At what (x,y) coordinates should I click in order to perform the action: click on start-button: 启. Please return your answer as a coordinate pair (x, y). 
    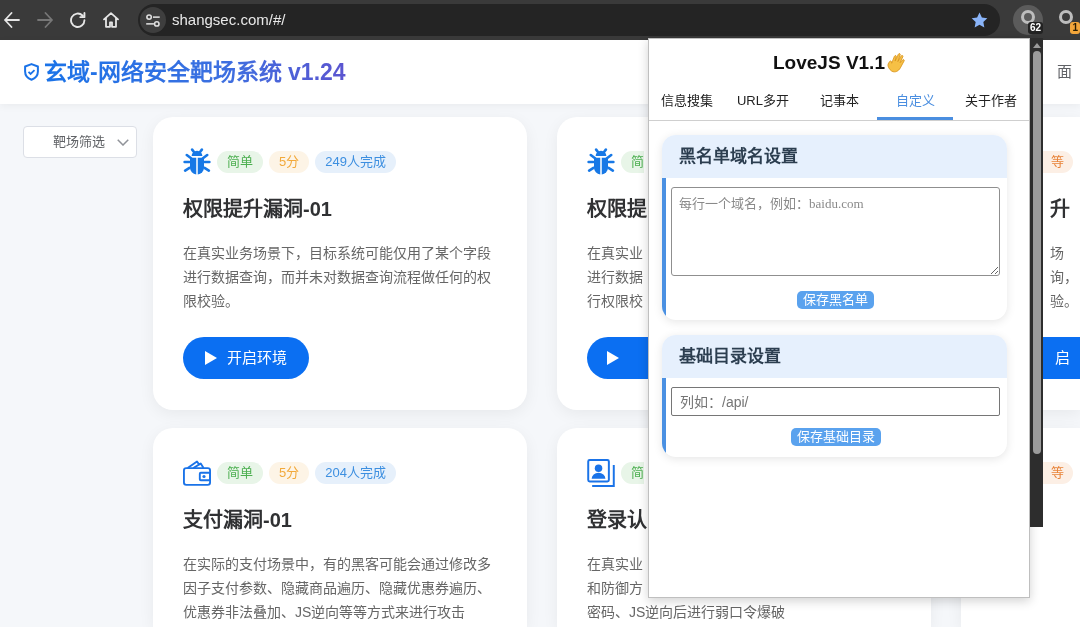
    Looking at the image, I should click on (1061, 358).